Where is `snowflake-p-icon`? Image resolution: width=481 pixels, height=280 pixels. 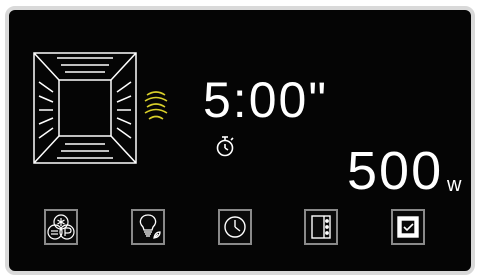 snowflake-p-icon is located at coordinates (61, 227).